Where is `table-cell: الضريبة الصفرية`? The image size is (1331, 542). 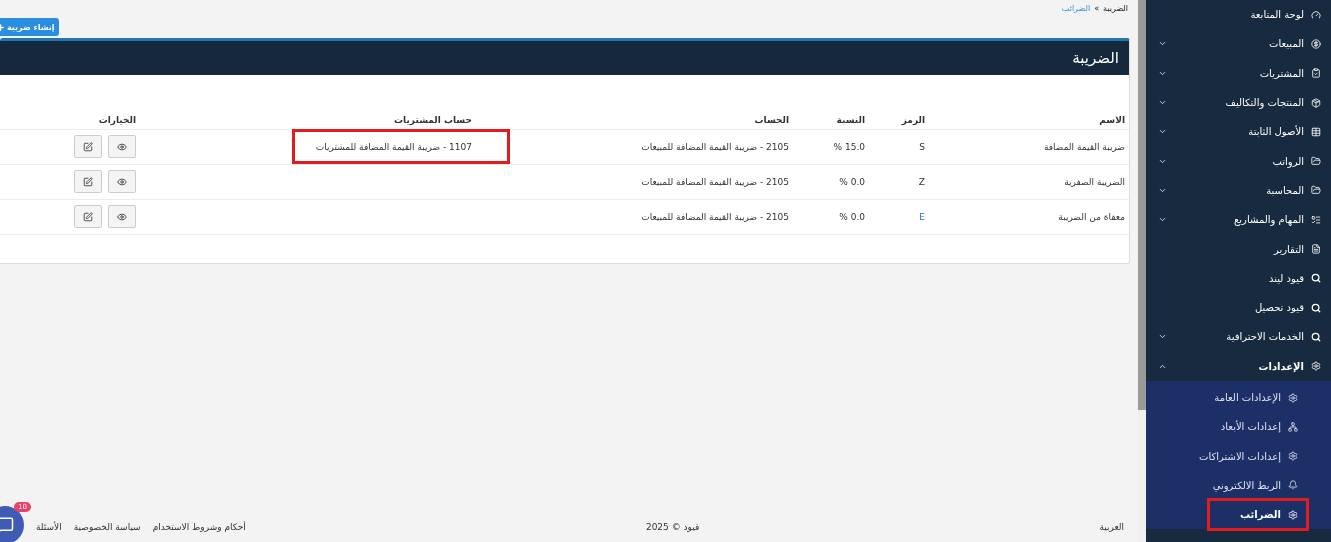 table-cell: الضريبة الصفرية is located at coordinates (1029, 181).